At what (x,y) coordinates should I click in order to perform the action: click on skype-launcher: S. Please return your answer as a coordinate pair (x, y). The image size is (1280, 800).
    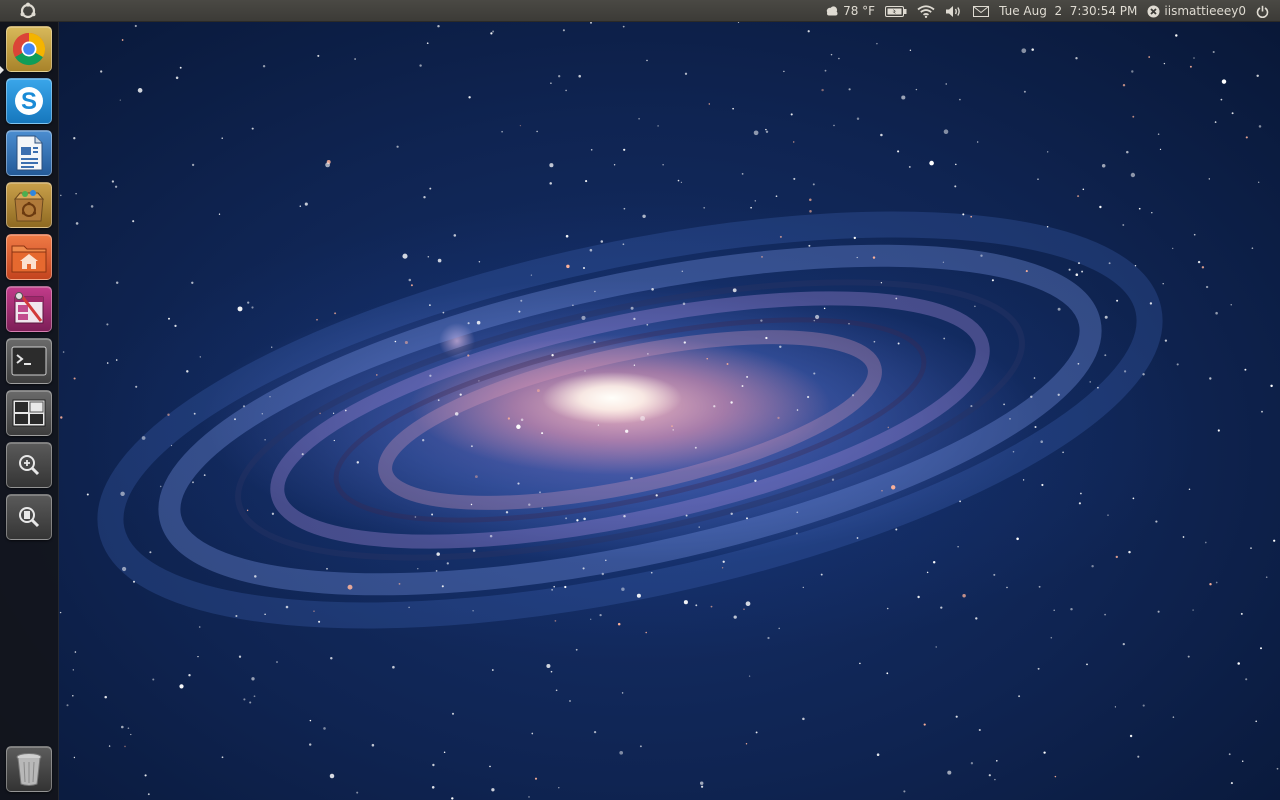
    Looking at the image, I should click on (29, 101).